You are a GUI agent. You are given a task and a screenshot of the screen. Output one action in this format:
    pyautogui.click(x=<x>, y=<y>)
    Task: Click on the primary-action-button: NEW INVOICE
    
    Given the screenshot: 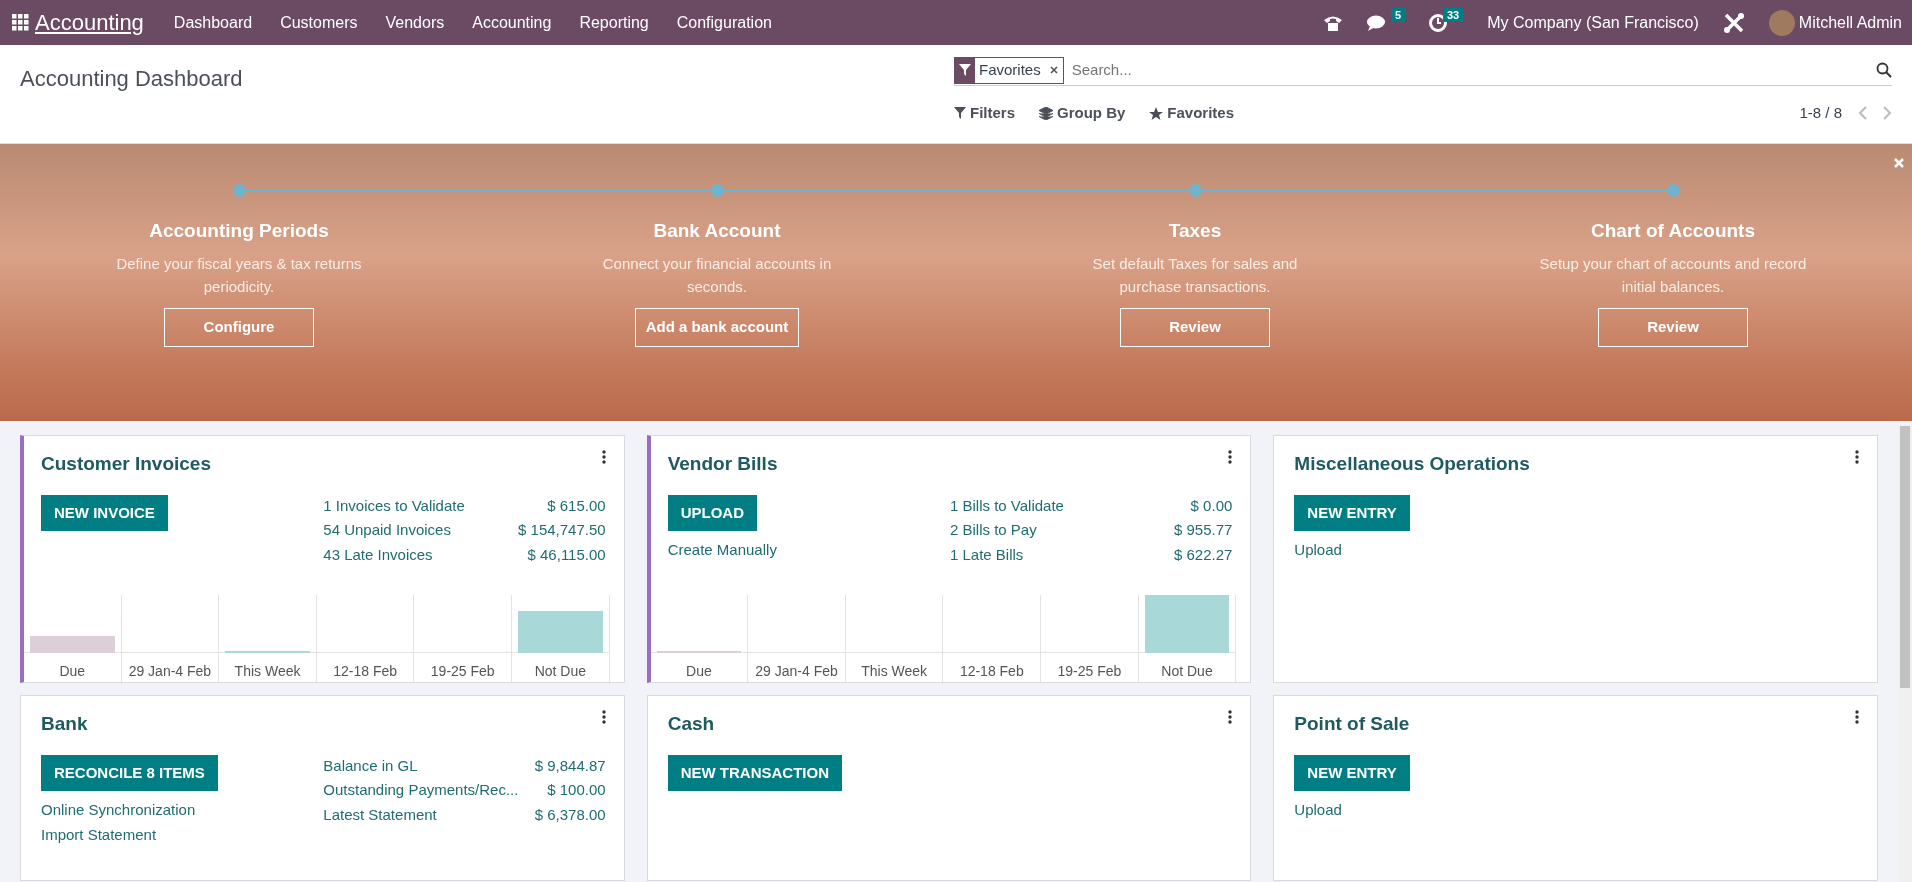 What is the action you would take?
    pyautogui.click(x=104, y=512)
    